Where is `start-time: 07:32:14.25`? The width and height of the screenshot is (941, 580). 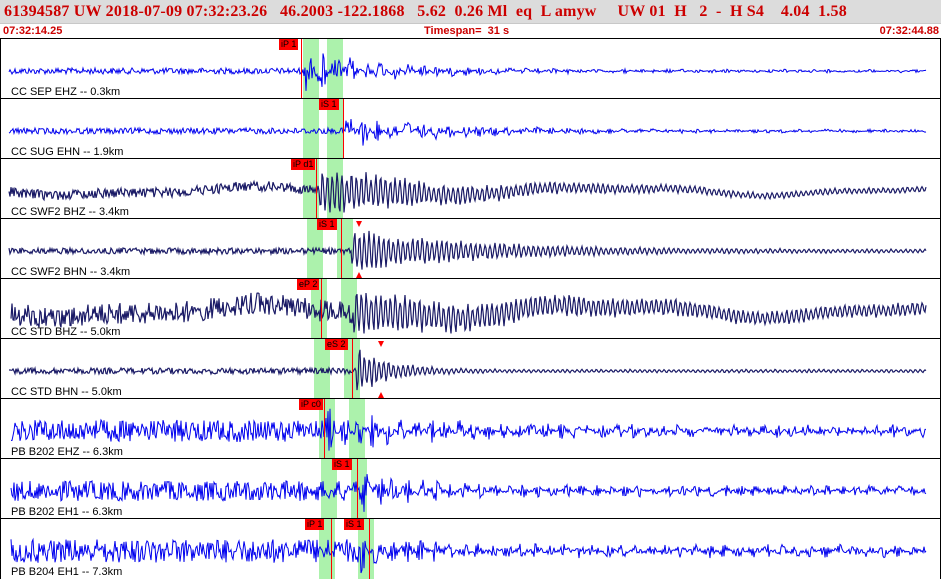 start-time: 07:32:14.25 is located at coordinates (33, 31).